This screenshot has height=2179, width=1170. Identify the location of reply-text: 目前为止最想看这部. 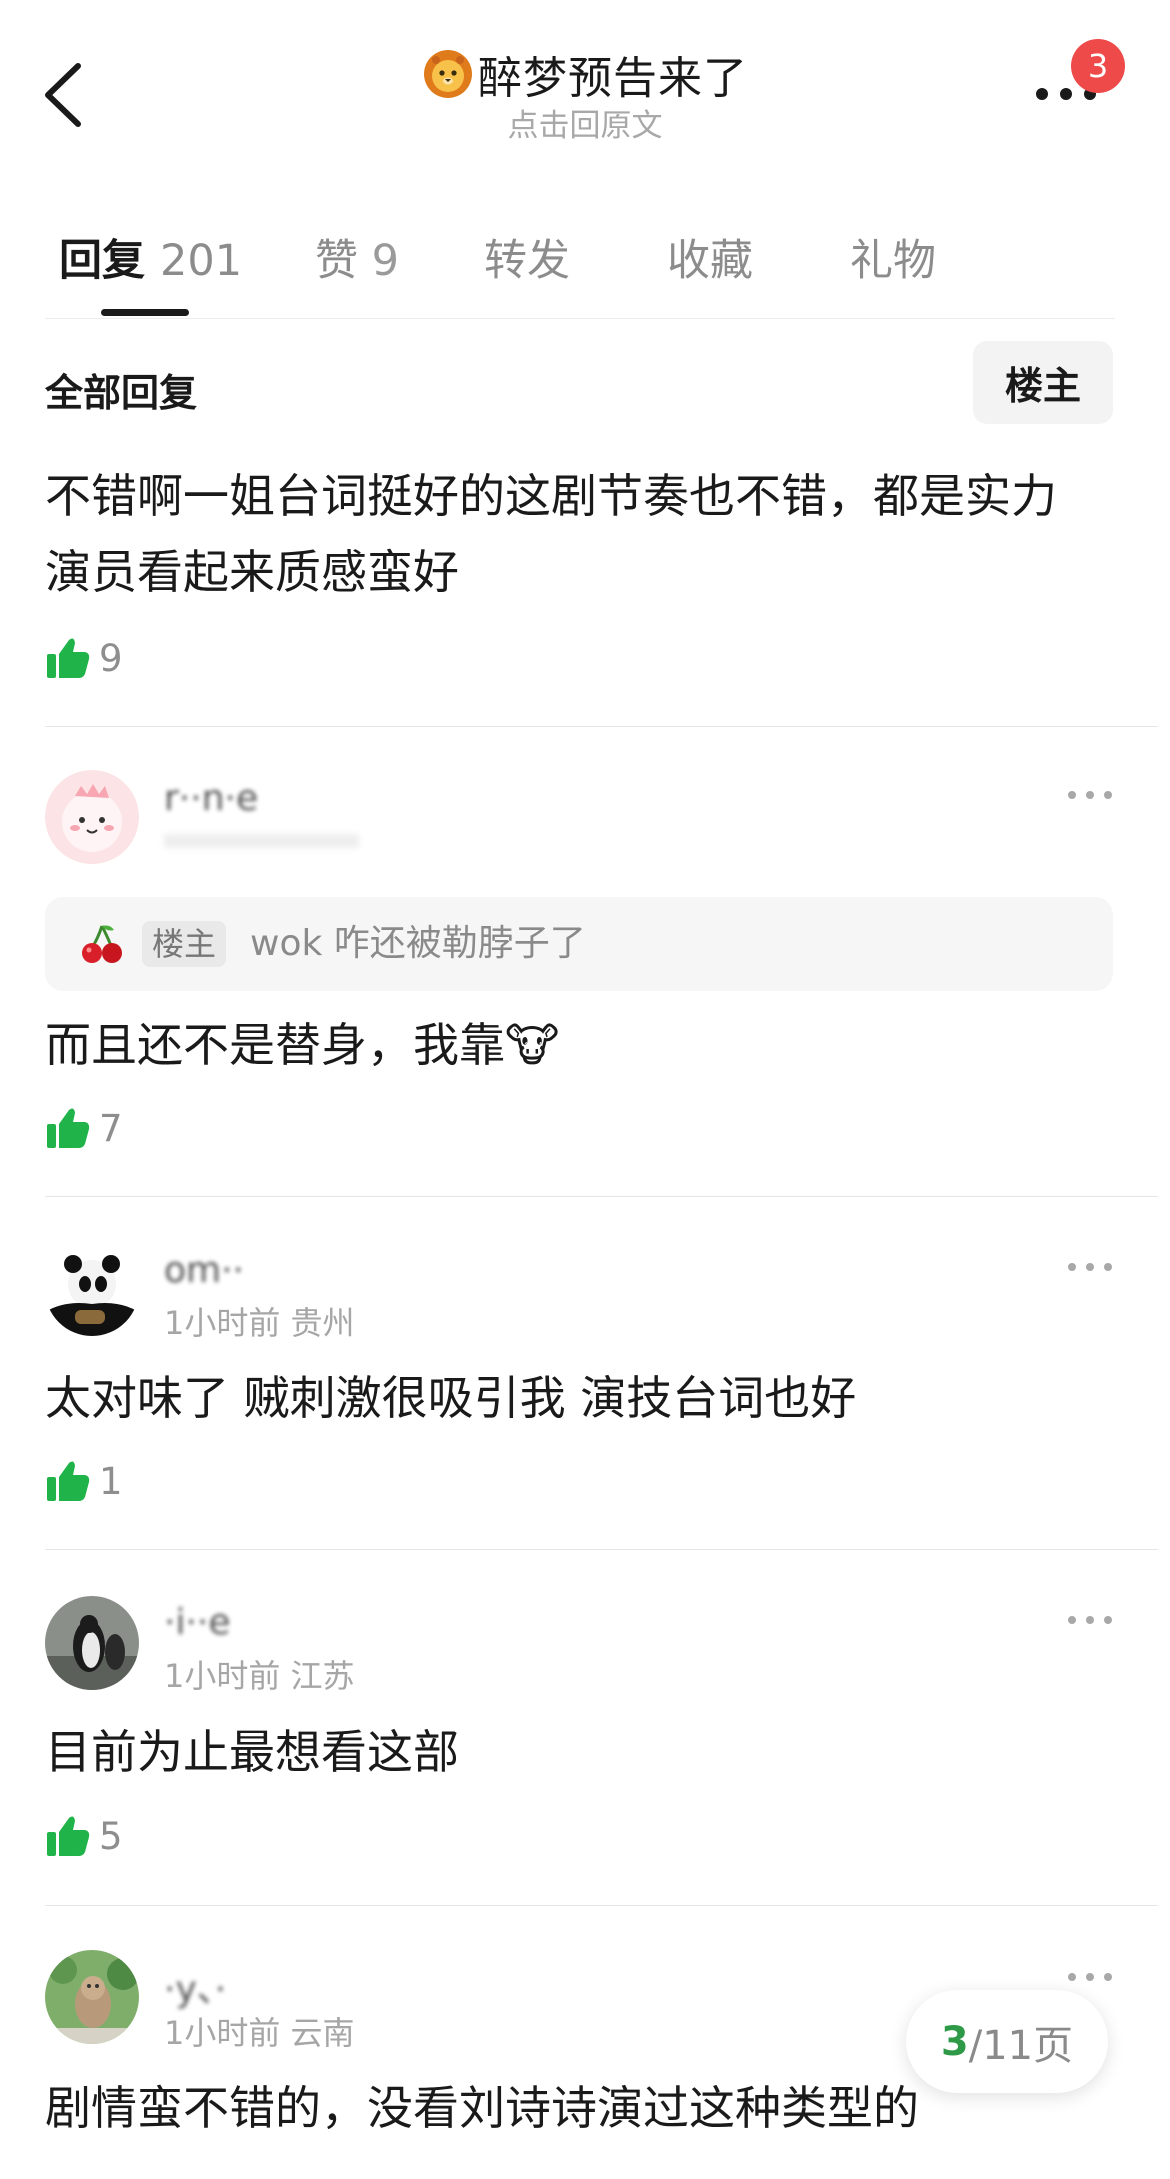
(252, 1752).